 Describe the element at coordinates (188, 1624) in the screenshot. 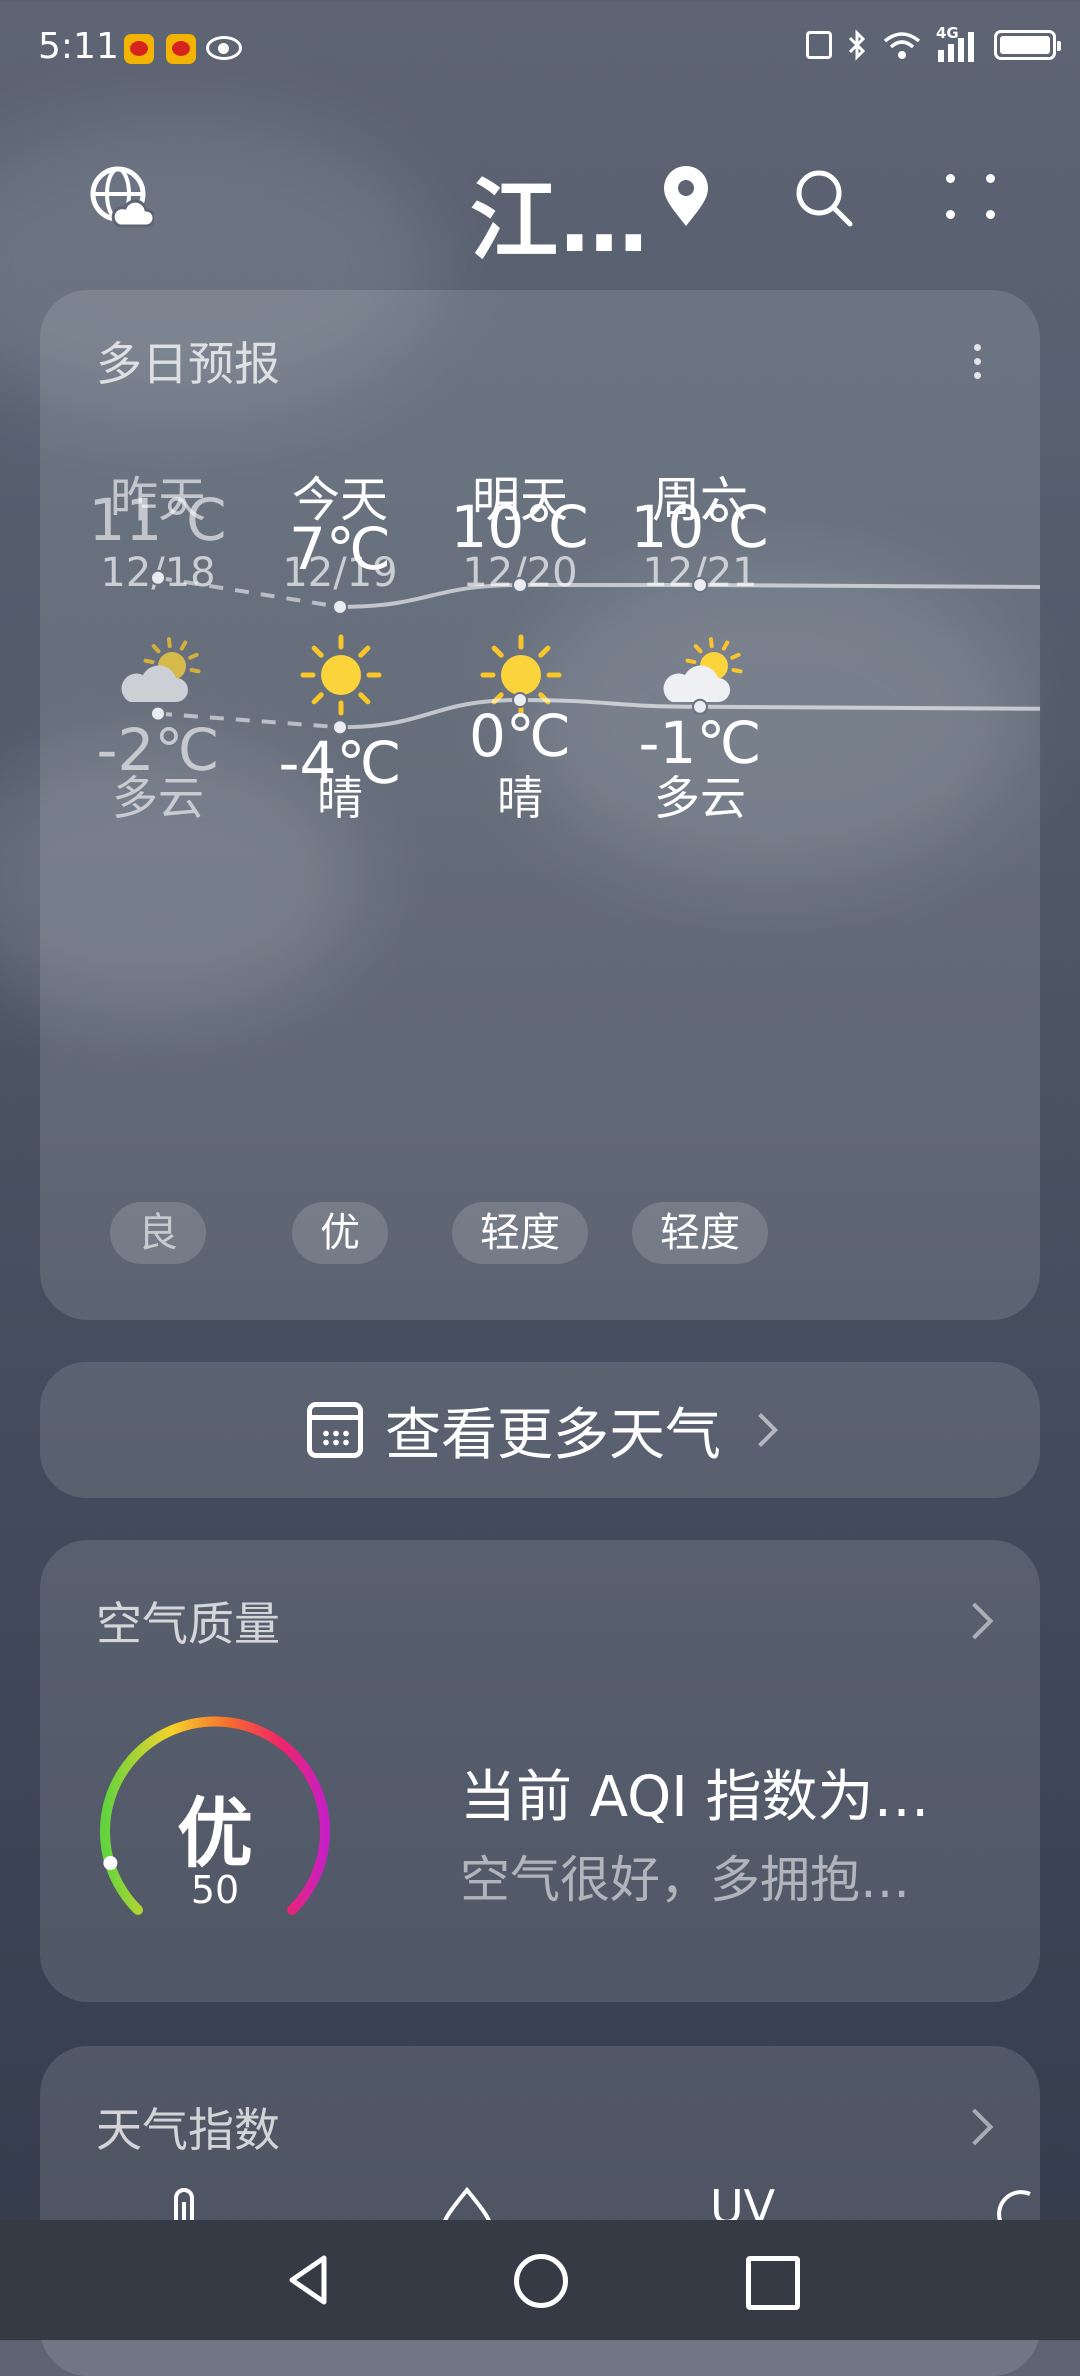

I see `air-quality-title: 空气质量` at that location.